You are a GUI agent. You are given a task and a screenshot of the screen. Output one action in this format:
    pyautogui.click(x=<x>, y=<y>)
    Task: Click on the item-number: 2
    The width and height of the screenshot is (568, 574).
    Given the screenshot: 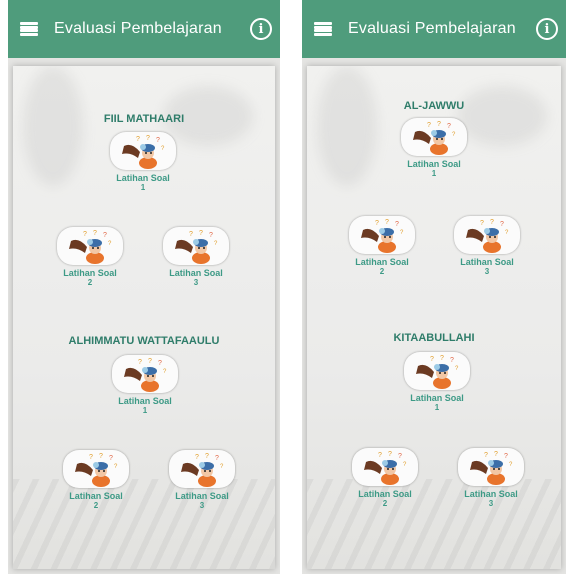 What is the action you would take?
    pyautogui.click(x=90, y=282)
    